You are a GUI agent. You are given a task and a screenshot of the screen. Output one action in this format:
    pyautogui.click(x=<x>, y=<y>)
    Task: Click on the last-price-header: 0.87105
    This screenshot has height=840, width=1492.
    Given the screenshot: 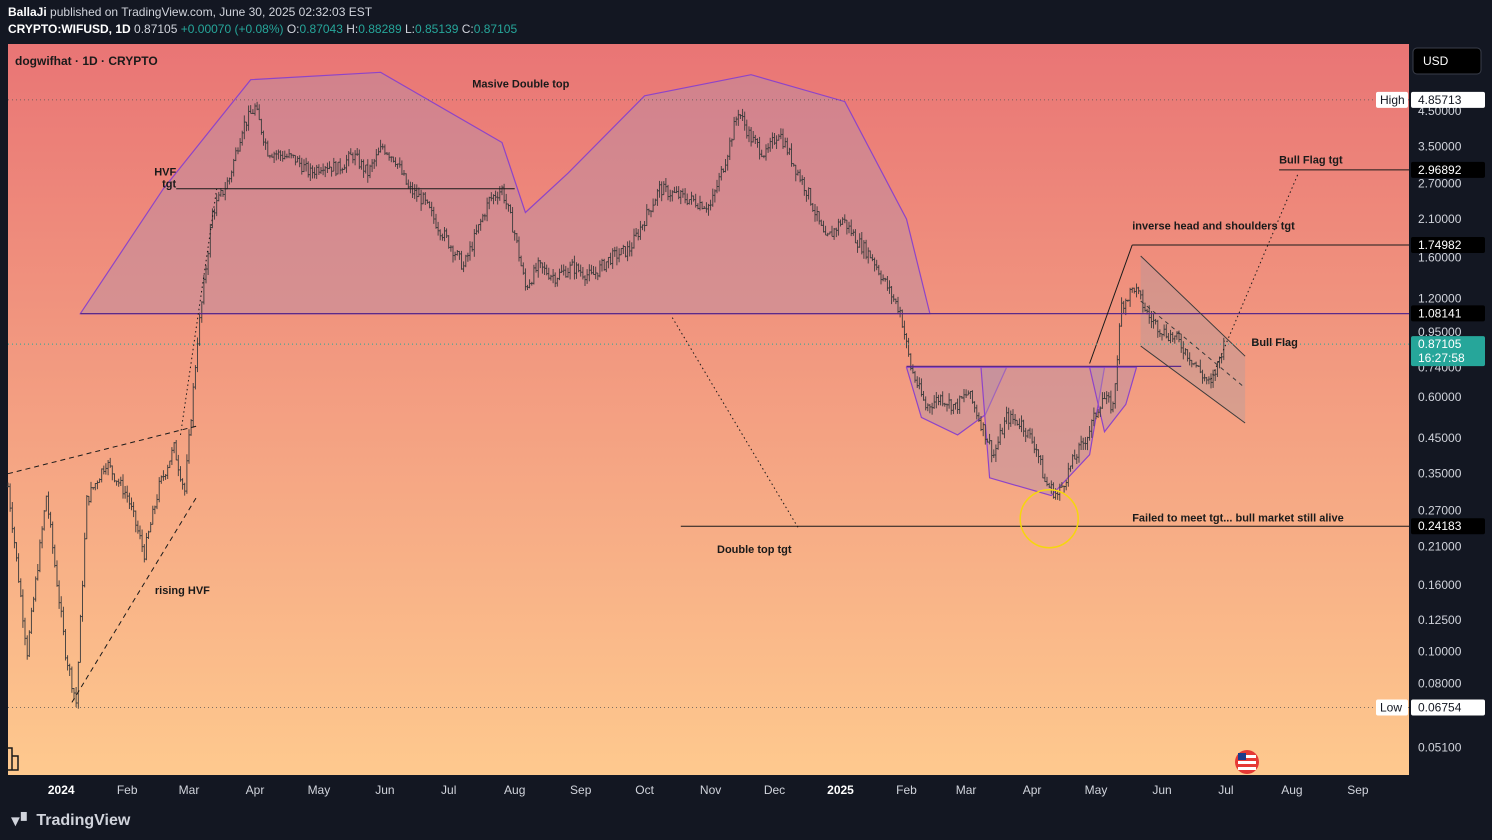 What is the action you would take?
    pyautogui.click(x=156, y=29)
    